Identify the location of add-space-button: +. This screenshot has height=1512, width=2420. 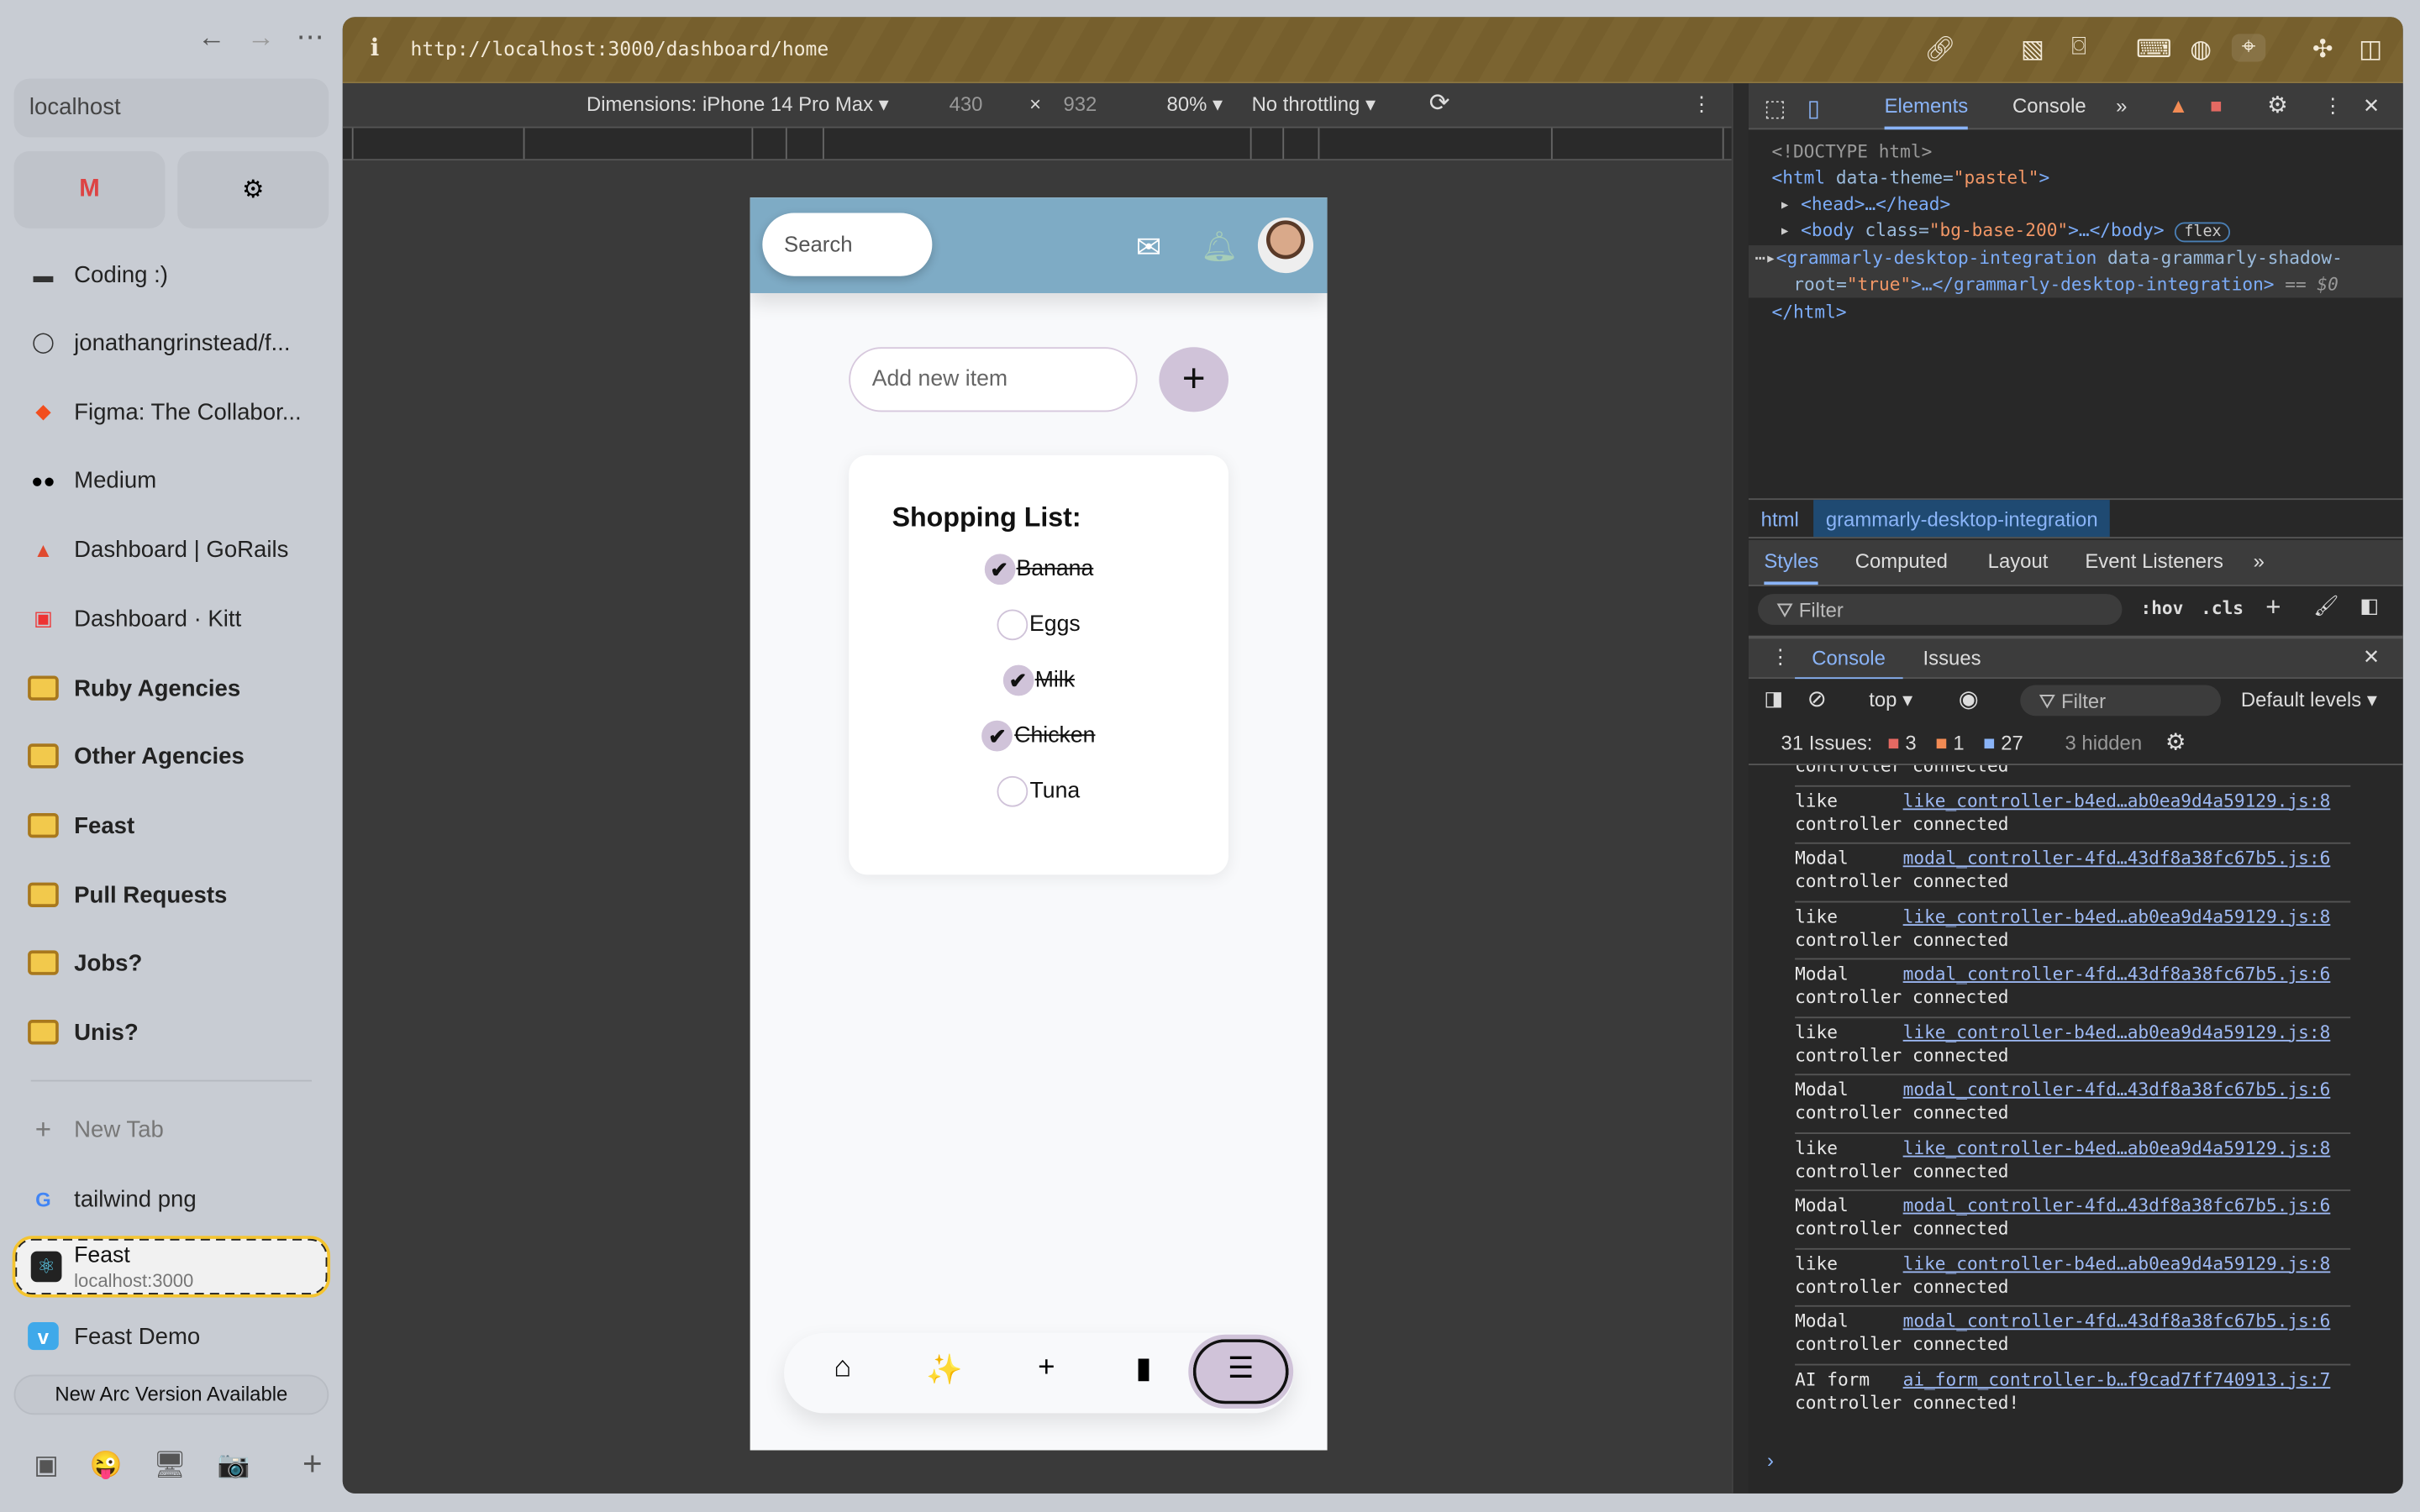
(313, 1463).